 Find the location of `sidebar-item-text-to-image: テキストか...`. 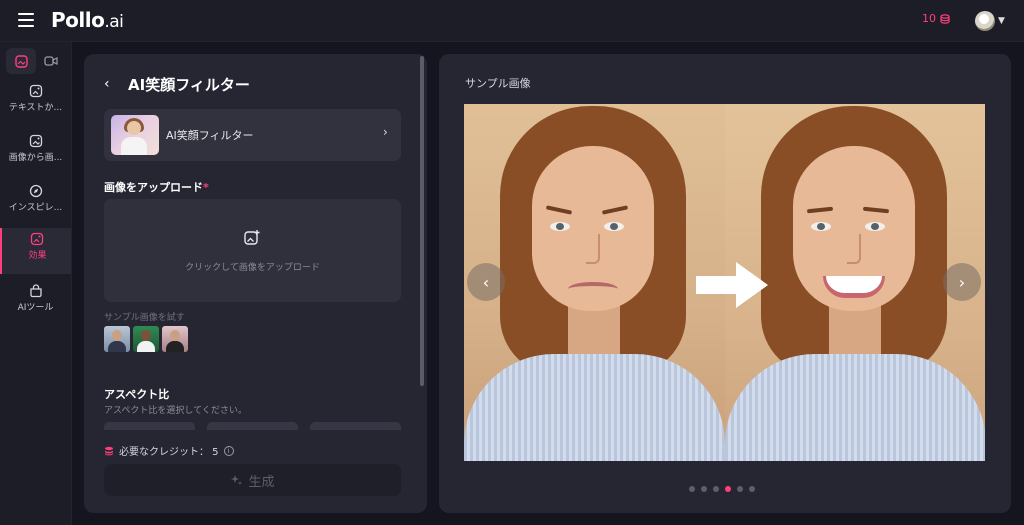

sidebar-item-text-to-image: テキストか... is located at coordinates (35, 103).